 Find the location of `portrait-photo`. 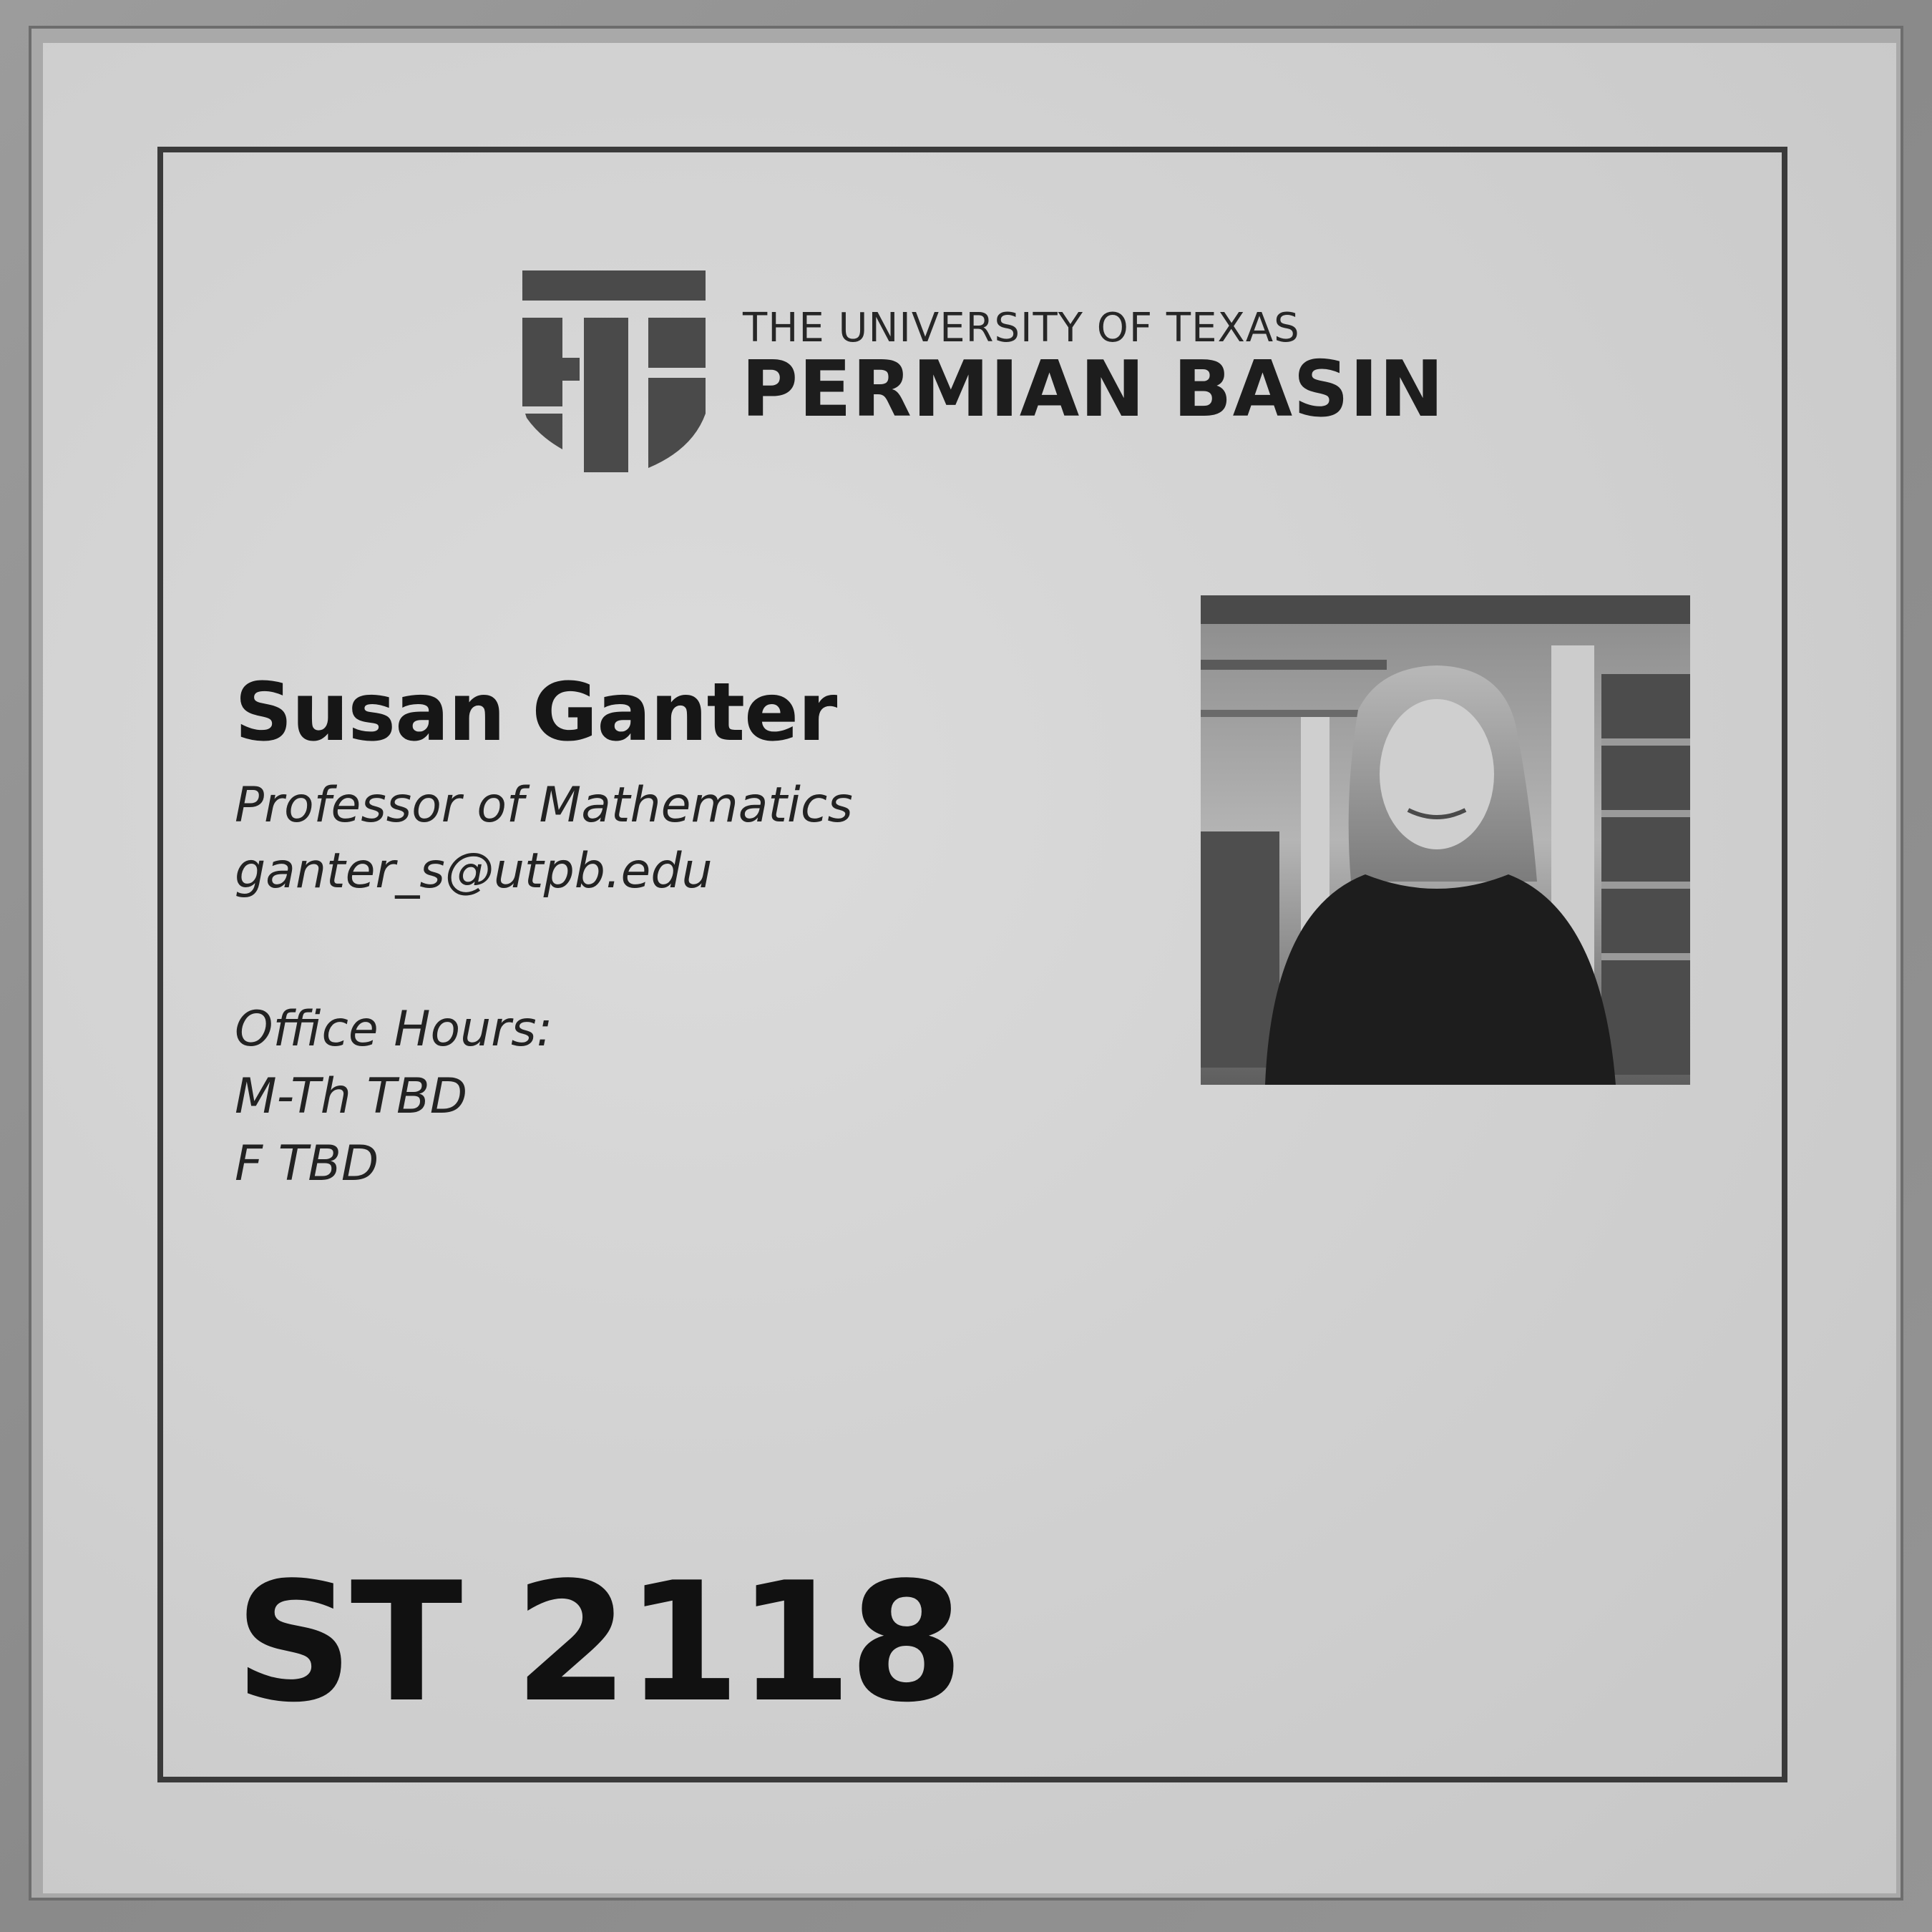

portrait-photo is located at coordinates (1445, 840).